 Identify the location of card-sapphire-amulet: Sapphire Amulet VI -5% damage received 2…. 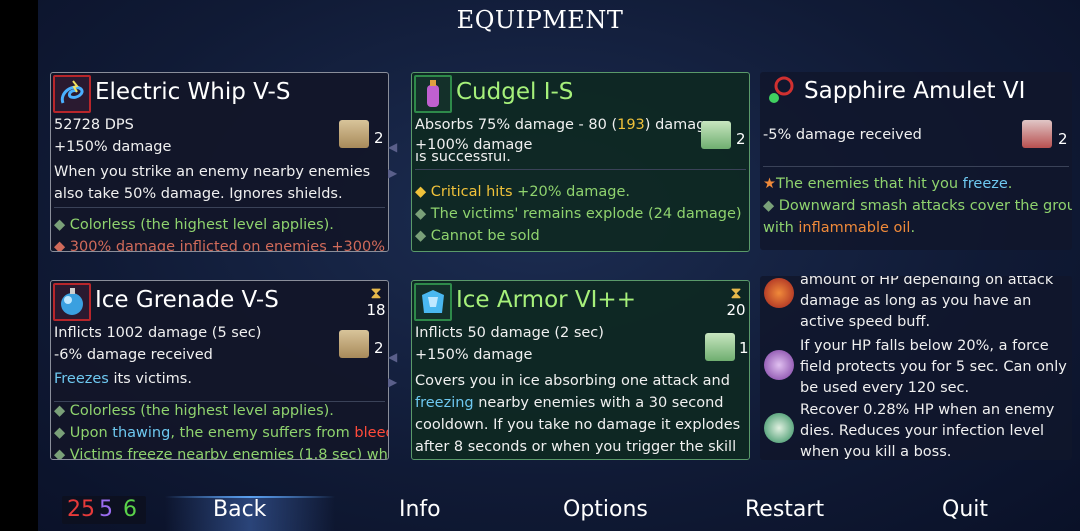
(916, 161).